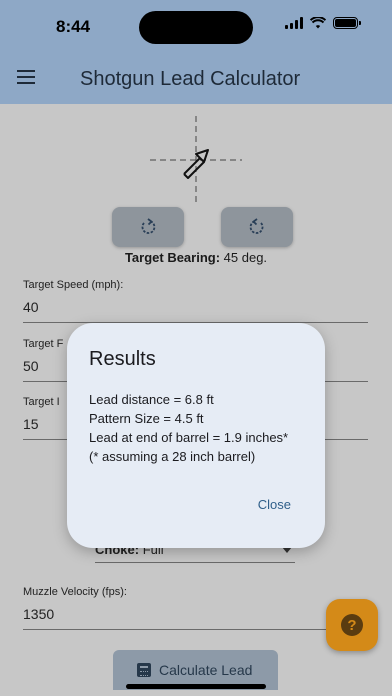  I want to click on app-title: Shotgun Lead Calculator, so click(190, 79).